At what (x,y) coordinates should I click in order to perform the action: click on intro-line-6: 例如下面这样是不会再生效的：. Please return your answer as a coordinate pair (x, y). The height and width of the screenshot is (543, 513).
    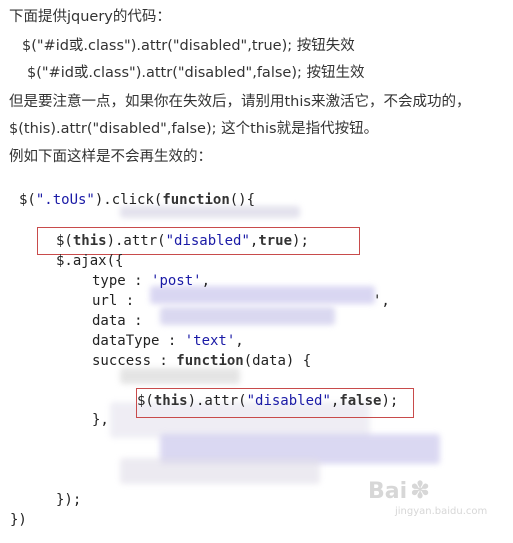
    Looking at the image, I should click on (110, 157).